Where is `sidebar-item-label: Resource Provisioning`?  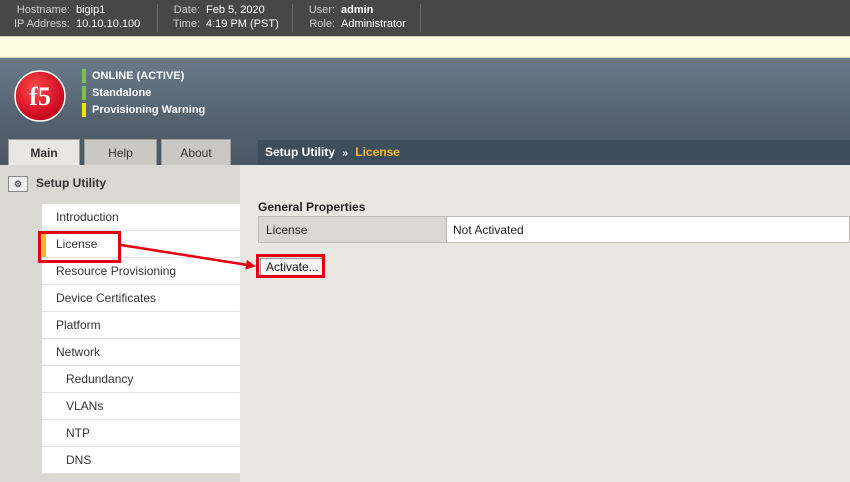 sidebar-item-label: Resource Provisioning is located at coordinates (116, 271).